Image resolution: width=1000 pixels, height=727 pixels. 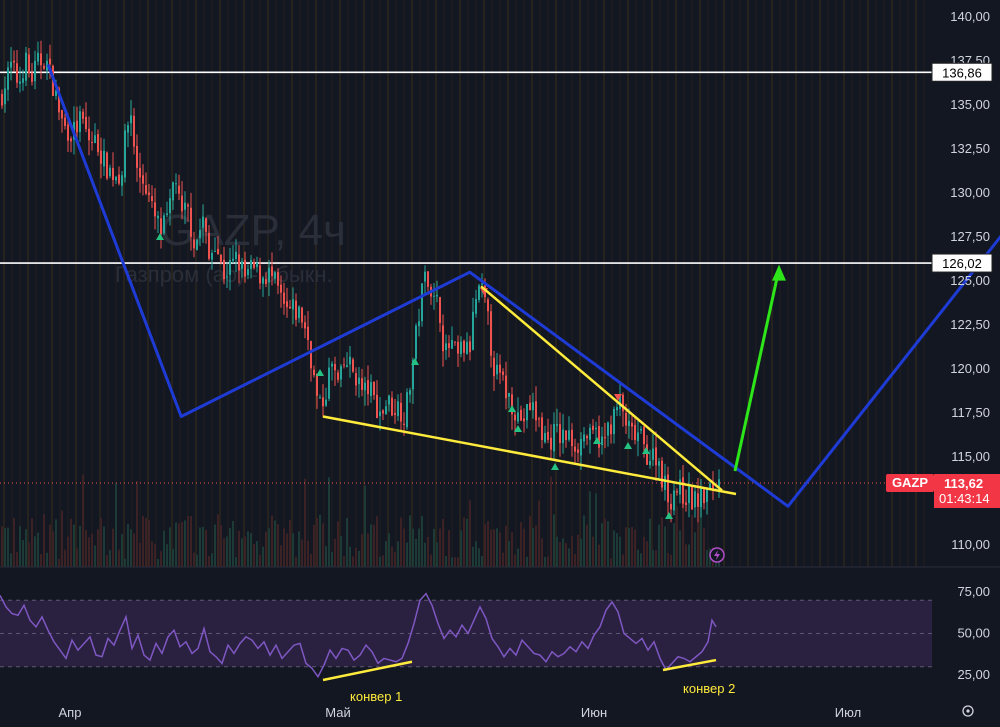 I want to click on settings-icon, so click(x=968, y=711).